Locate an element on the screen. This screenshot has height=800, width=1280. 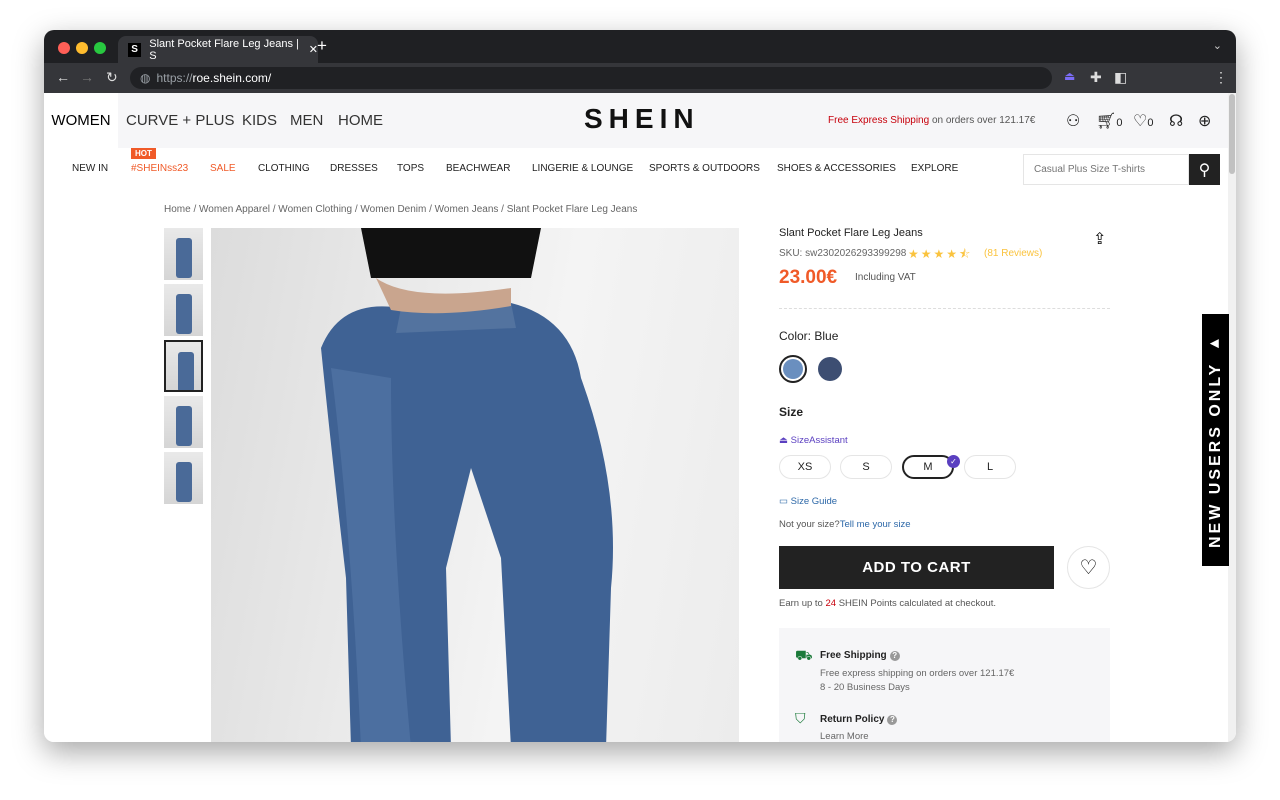
product-title: Slant Pocket Flare Leg Jeans is located at coordinates (851, 233).